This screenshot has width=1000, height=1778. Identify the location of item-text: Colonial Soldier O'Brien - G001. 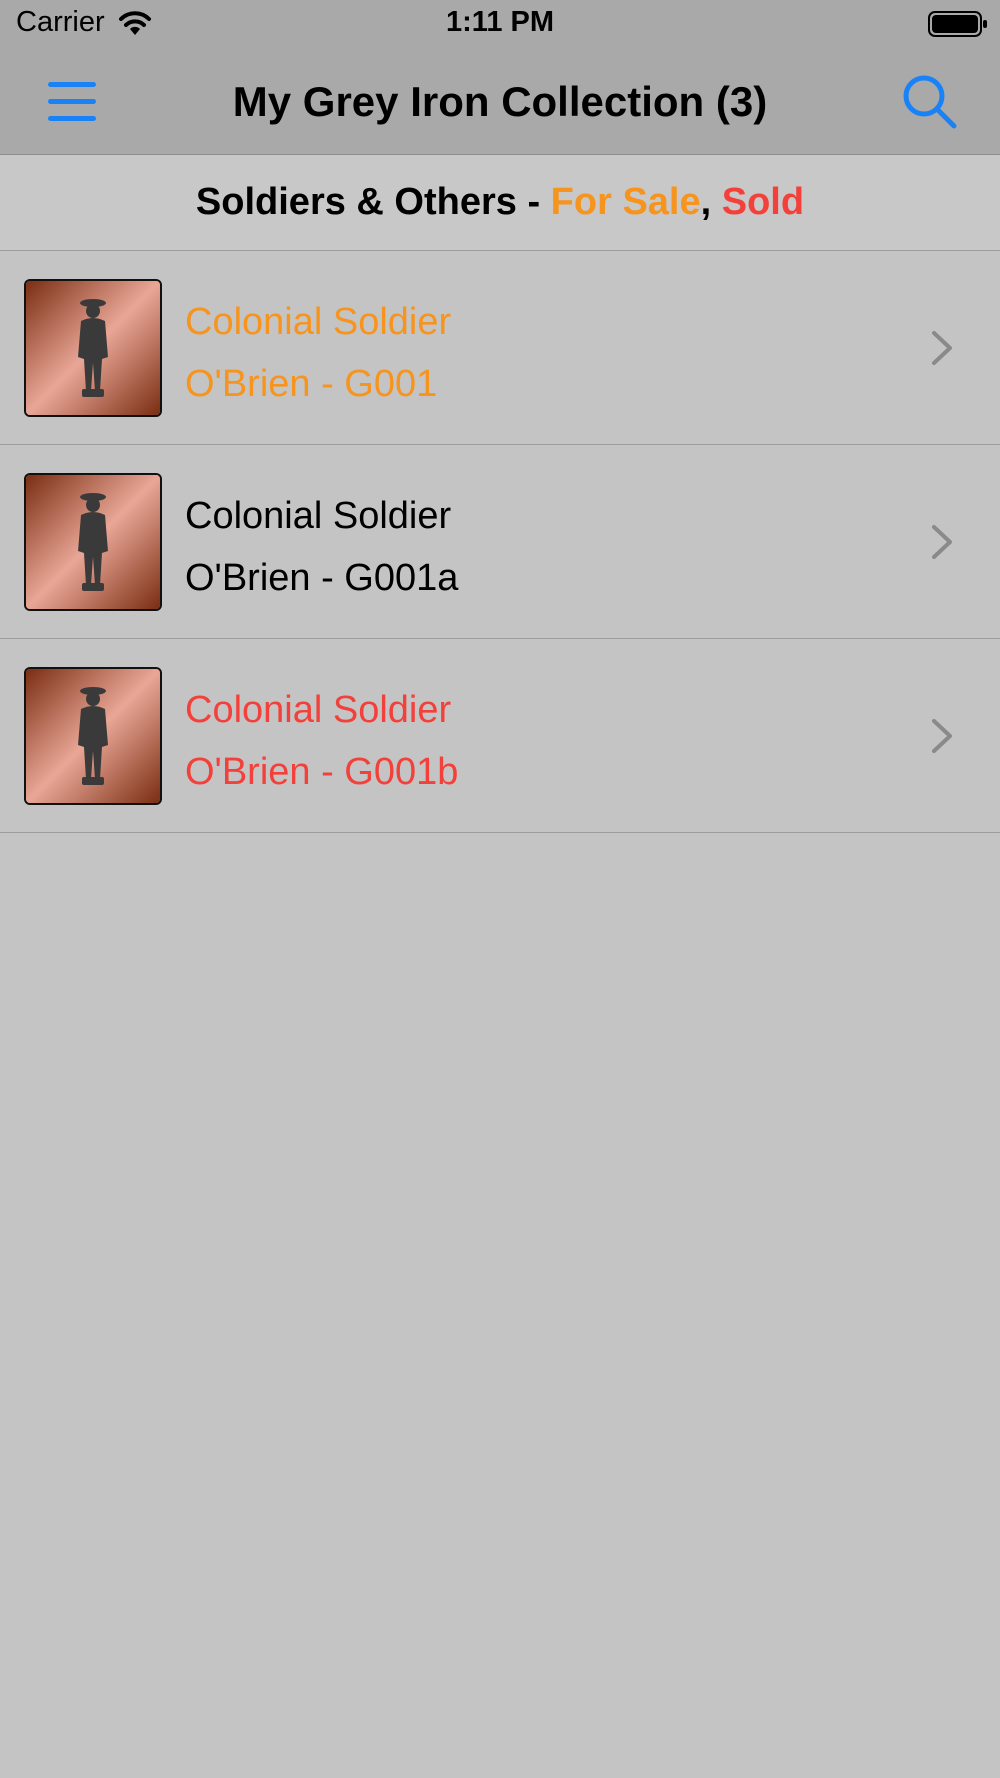
(318, 353).